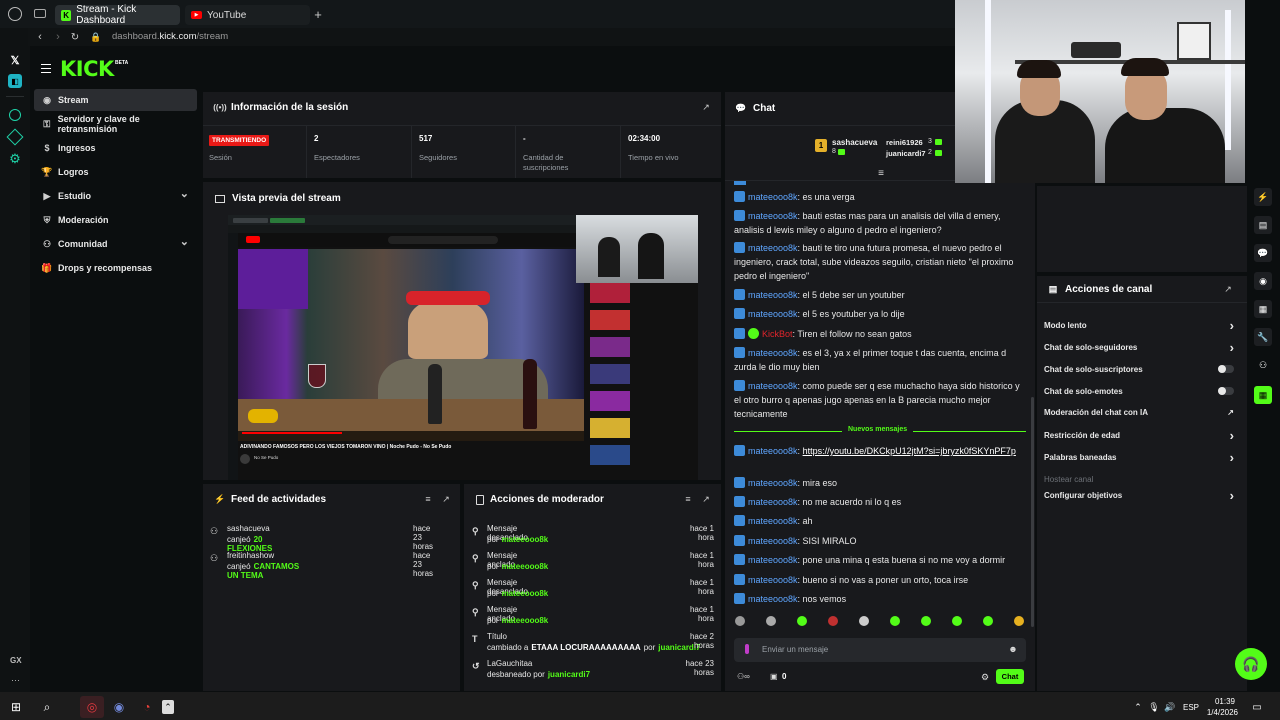  Describe the element at coordinates (904, 142) in the screenshot. I see `gifter-name: reini61926` at that location.